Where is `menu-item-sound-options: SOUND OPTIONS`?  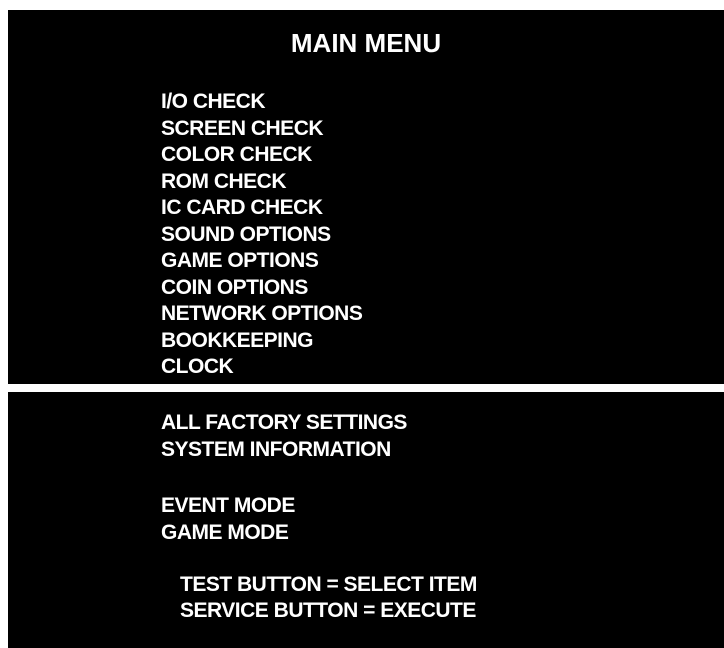 menu-item-sound-options: SOUND OPTIONS is located at coordinates (261, 235).